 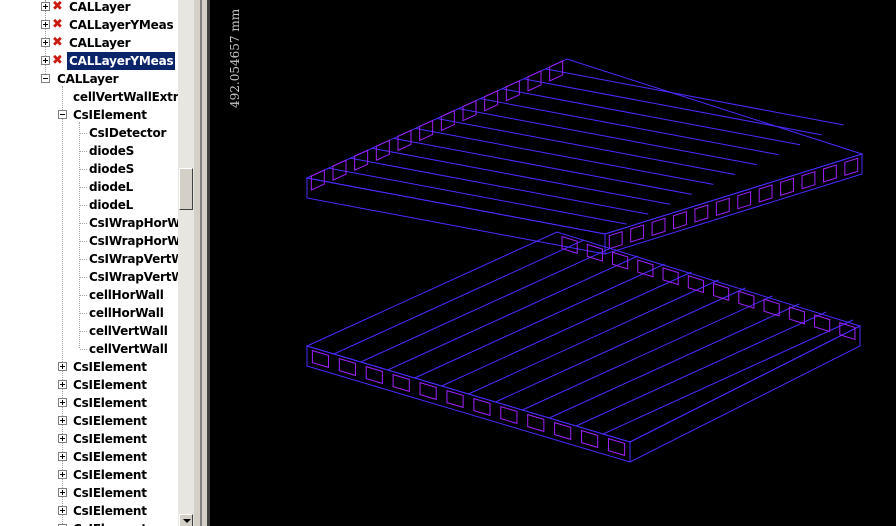 I want to click on tree-item: CsIDetector, so click(x=89, y=133).